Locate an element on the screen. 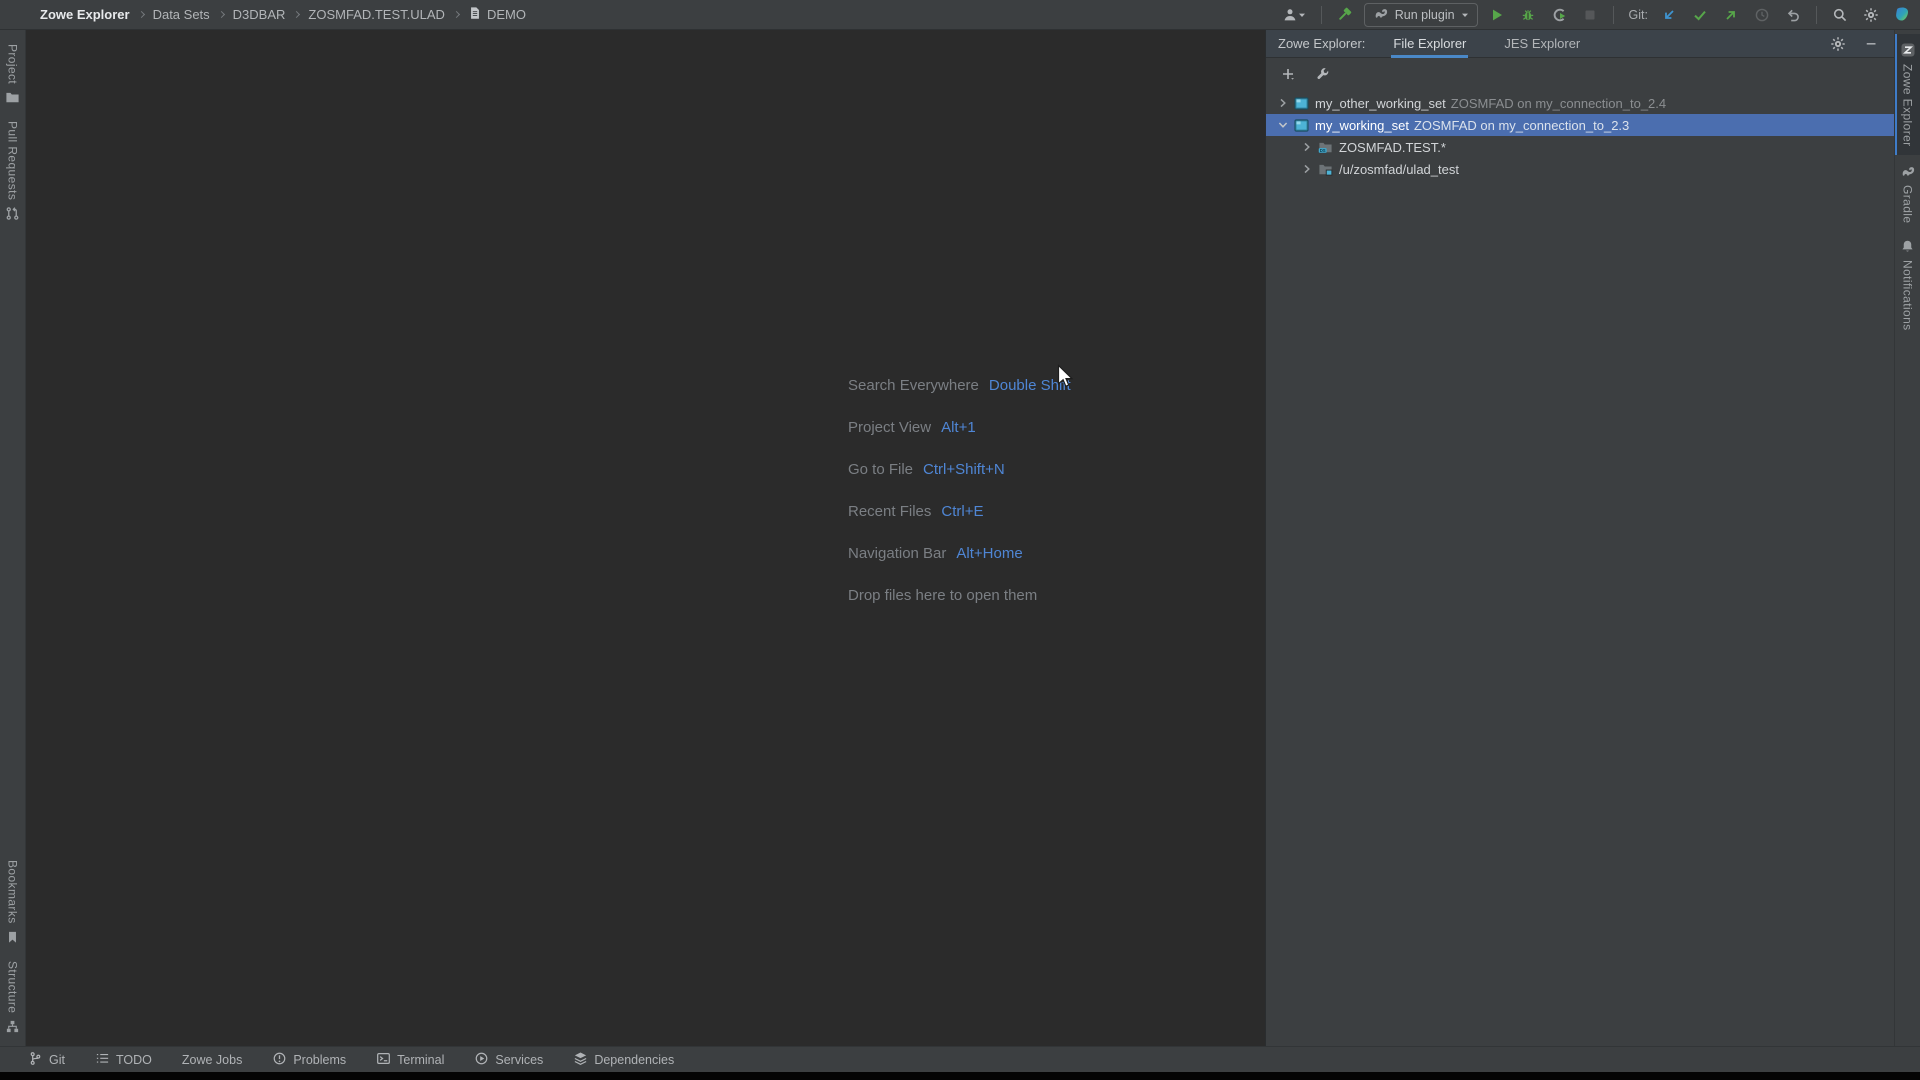 The height and width of the screenshot is (1080, 1920). status-bar-item-problems: Problems is located at coordinates (309, 1060).